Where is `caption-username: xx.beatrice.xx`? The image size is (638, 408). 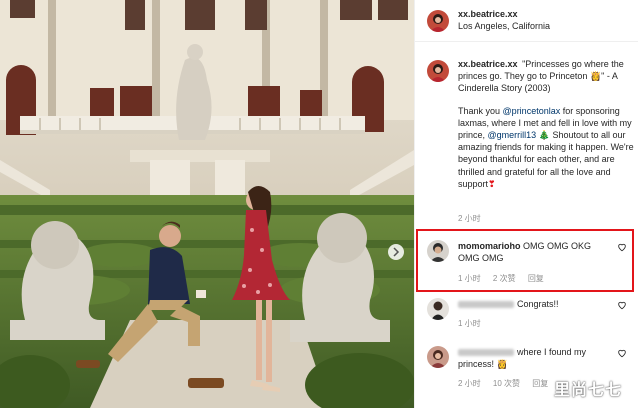
caption-username: xx.beatrice.xx is located at coordinates (488, 64).